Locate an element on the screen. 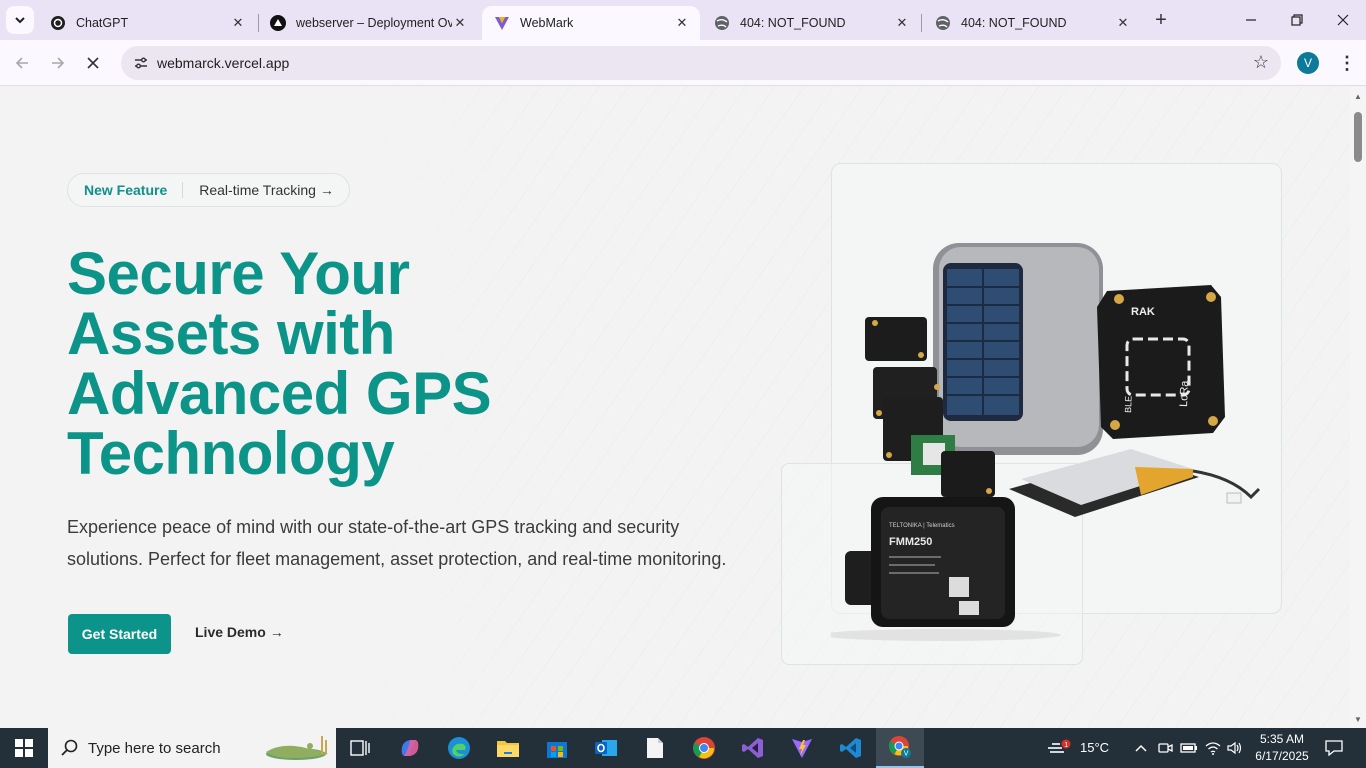  restore-icon is located at coordinates (1297, 20).